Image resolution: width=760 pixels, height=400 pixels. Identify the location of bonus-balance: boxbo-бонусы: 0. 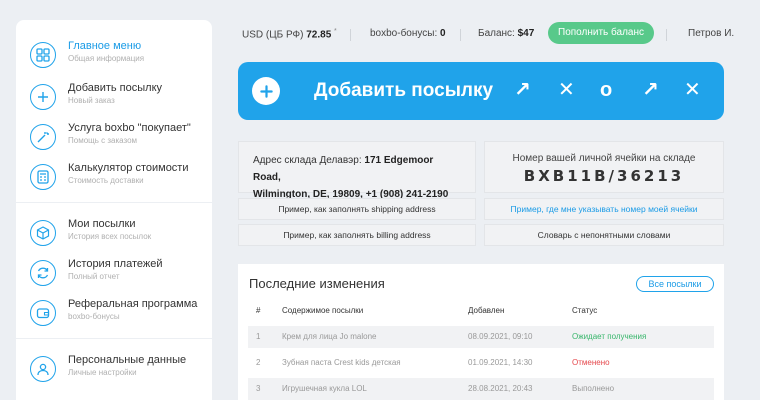
(408, 33).